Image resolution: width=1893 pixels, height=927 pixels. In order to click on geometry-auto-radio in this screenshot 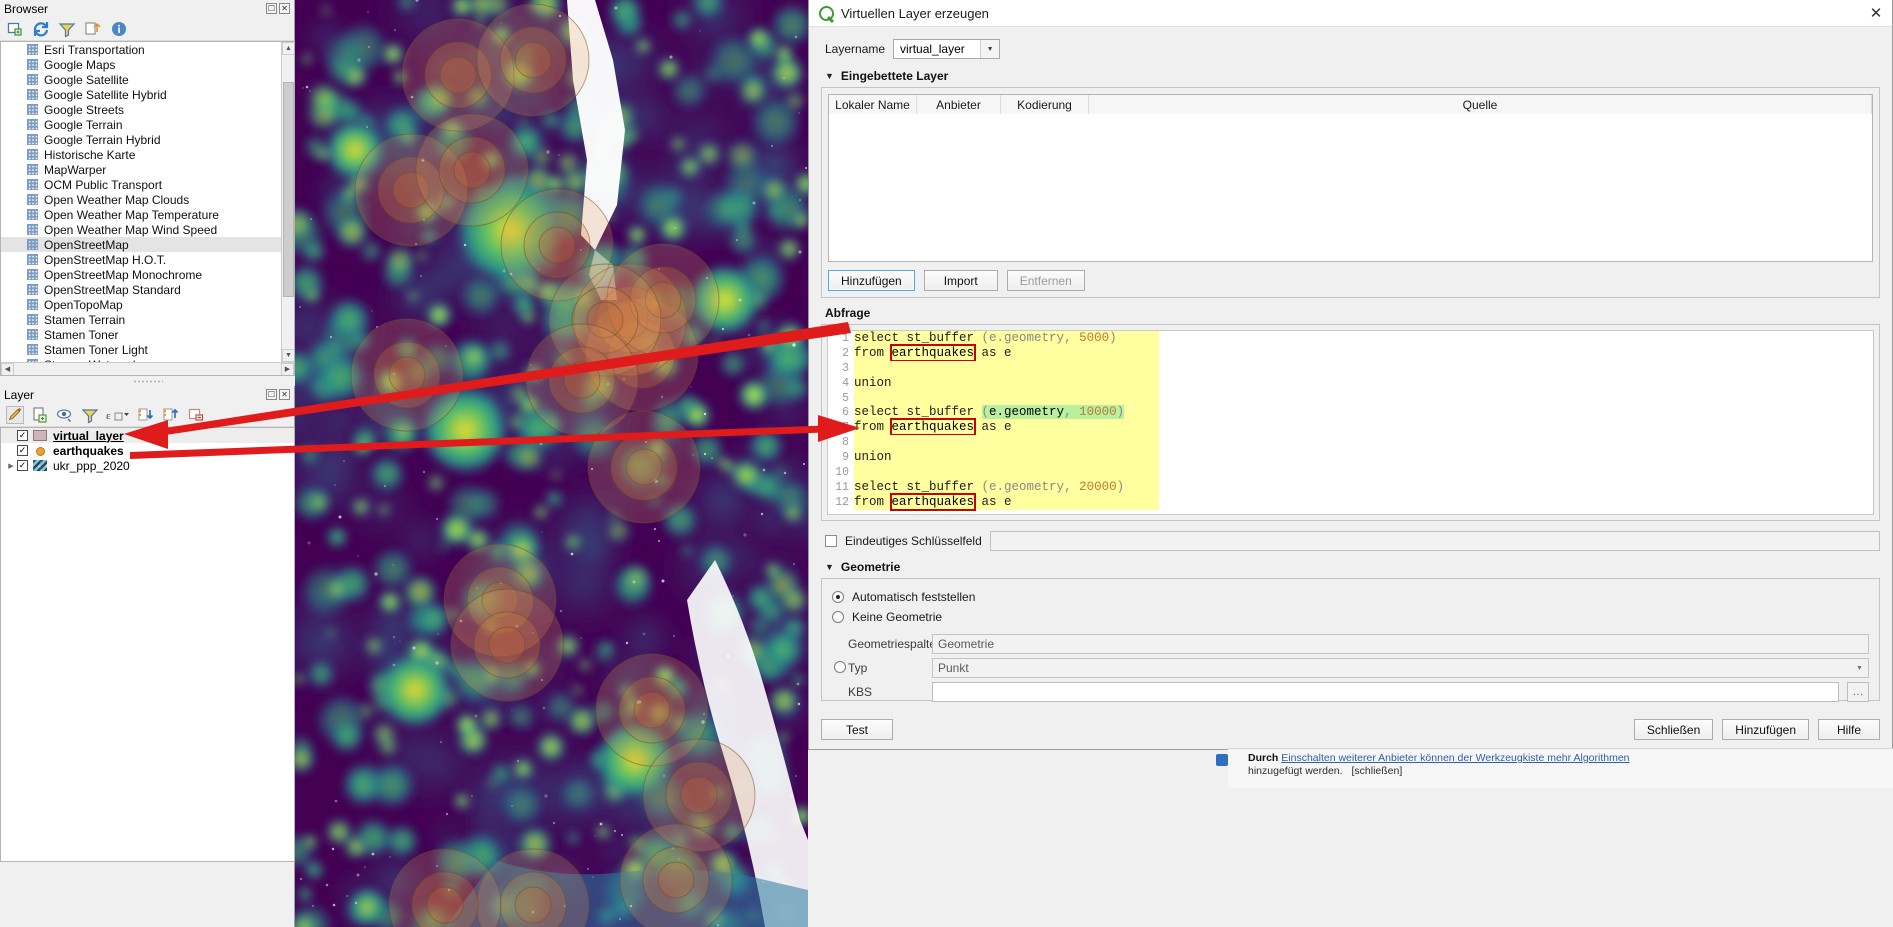, I will do `click(838, 597)`.